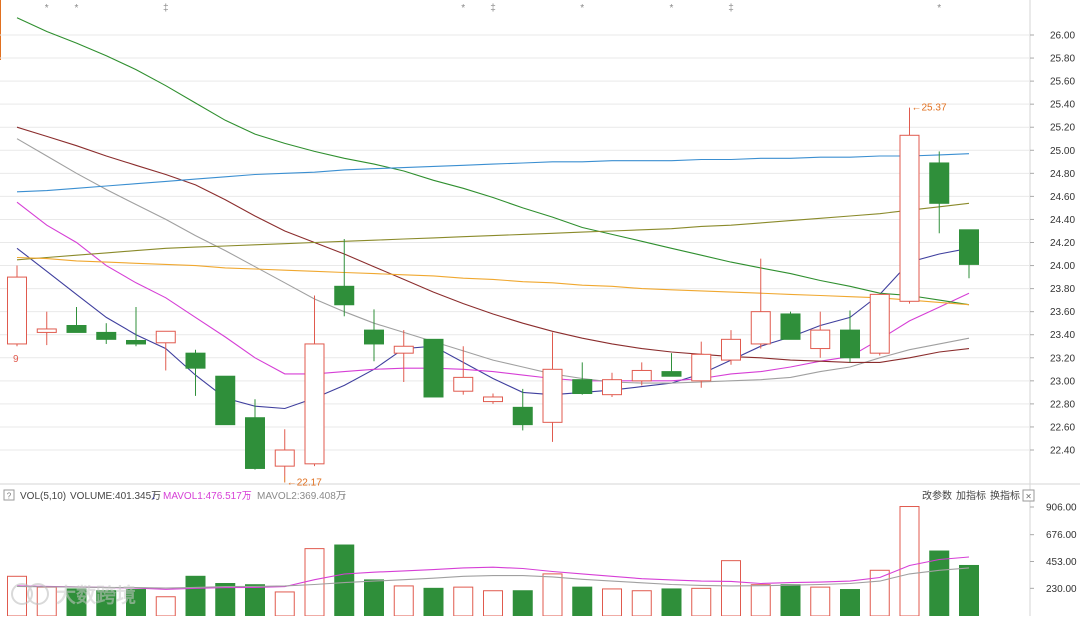 This screenshot has height=621, width=1080. Describe the element at coordinates (1062, 197) in the screenshot. I see `price-tick-label: 24.60` at that location.